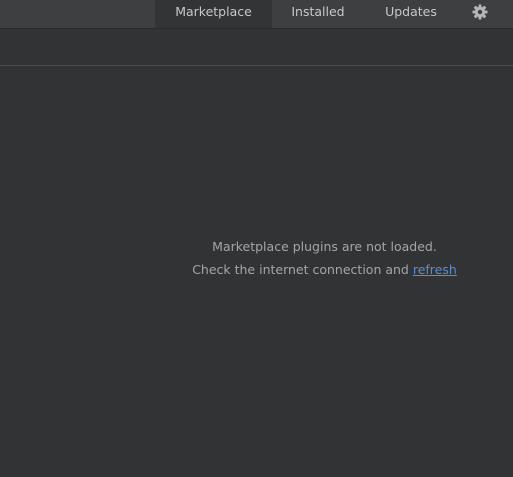 The height and width of the screenshot is (477, 513). I want to click on empty-state-message: Marketplace plugins are not loaded., so click(324, 246).